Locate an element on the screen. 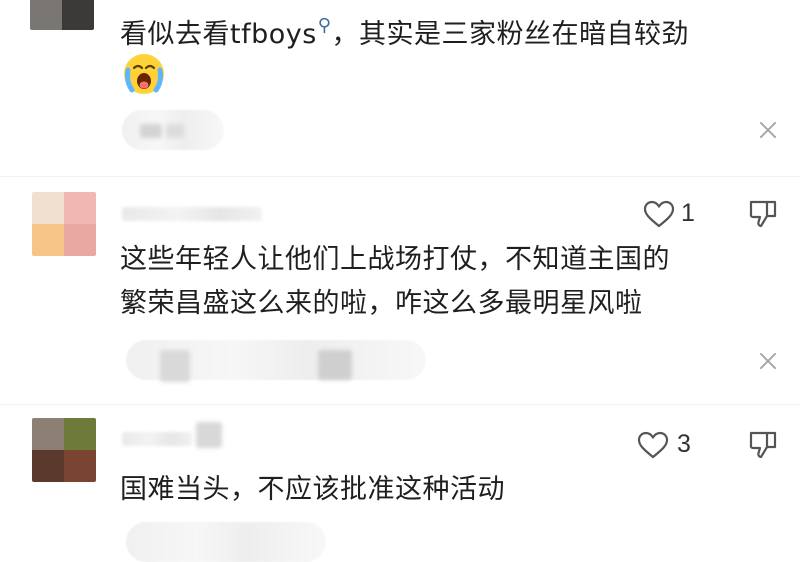 The height and width of the screenshot is (562, 800). comment-text: 看似去看tfboys⚲，其实是三家粉丝在暗自较劲 is located at coordinates (404, 30).